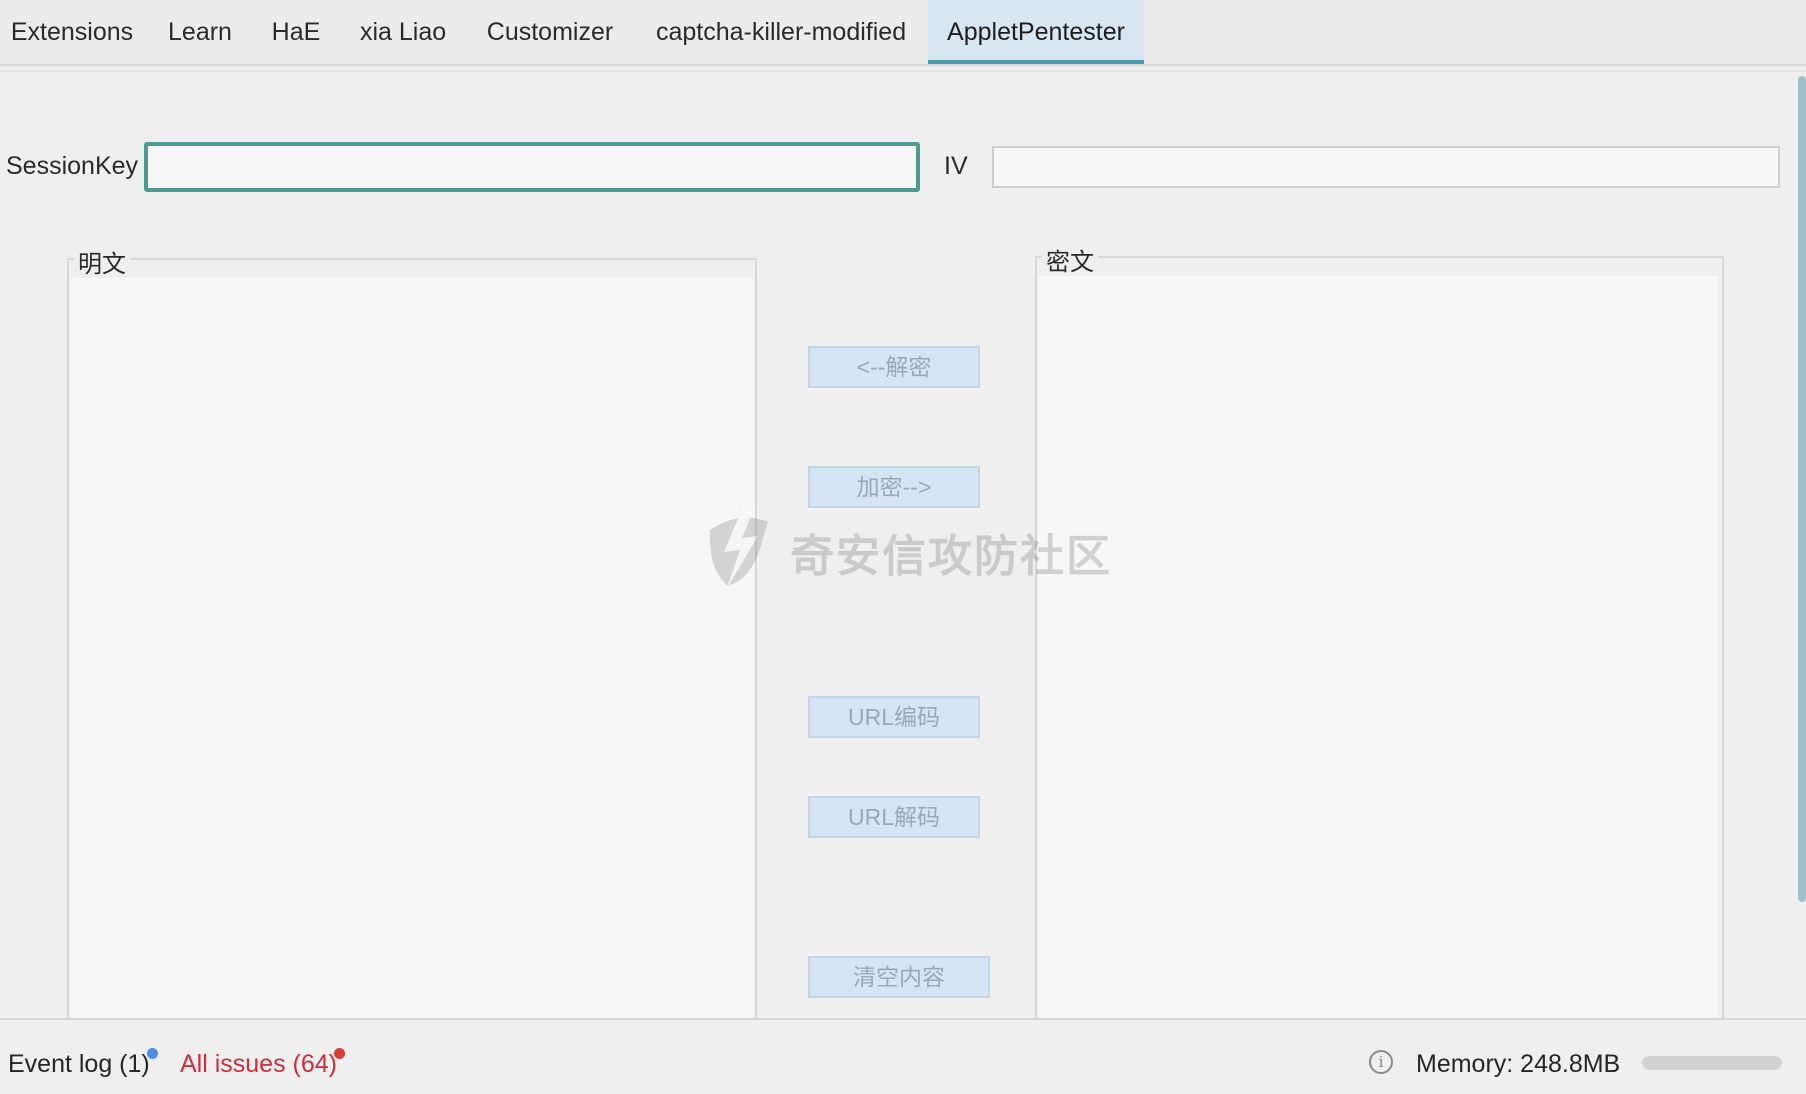  I want to click on iv-input, so click(1386, 167).